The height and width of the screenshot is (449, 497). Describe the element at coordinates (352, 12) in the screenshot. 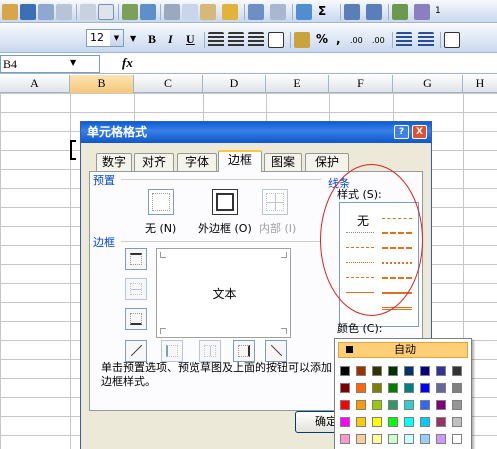

I see `sort-ascending-icon` at that location.